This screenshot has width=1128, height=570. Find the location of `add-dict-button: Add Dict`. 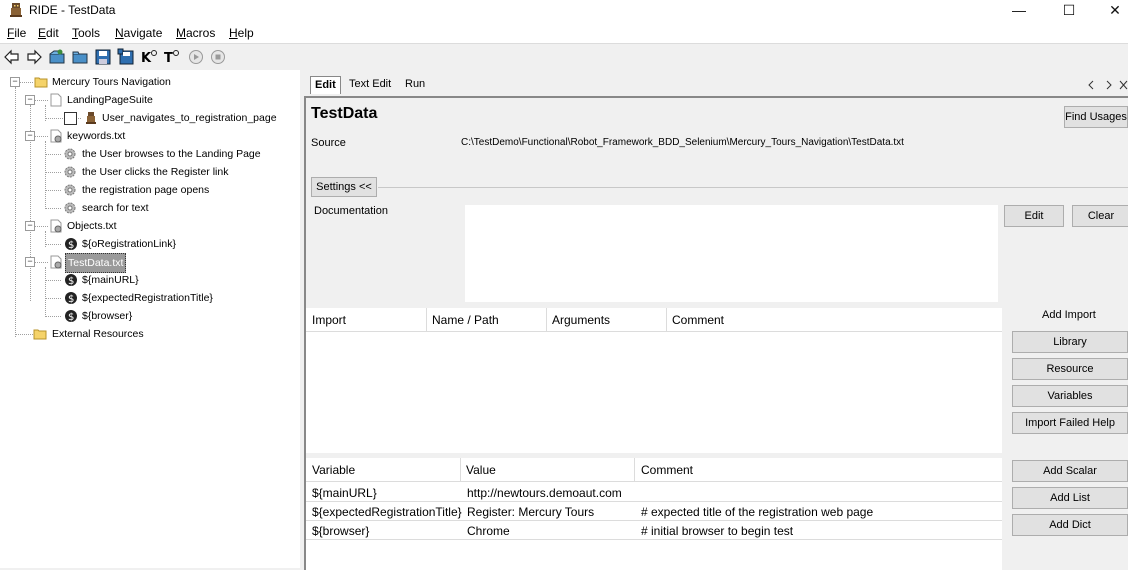

add-dict-button: Add Dict is located at coordinates (1070, 525).